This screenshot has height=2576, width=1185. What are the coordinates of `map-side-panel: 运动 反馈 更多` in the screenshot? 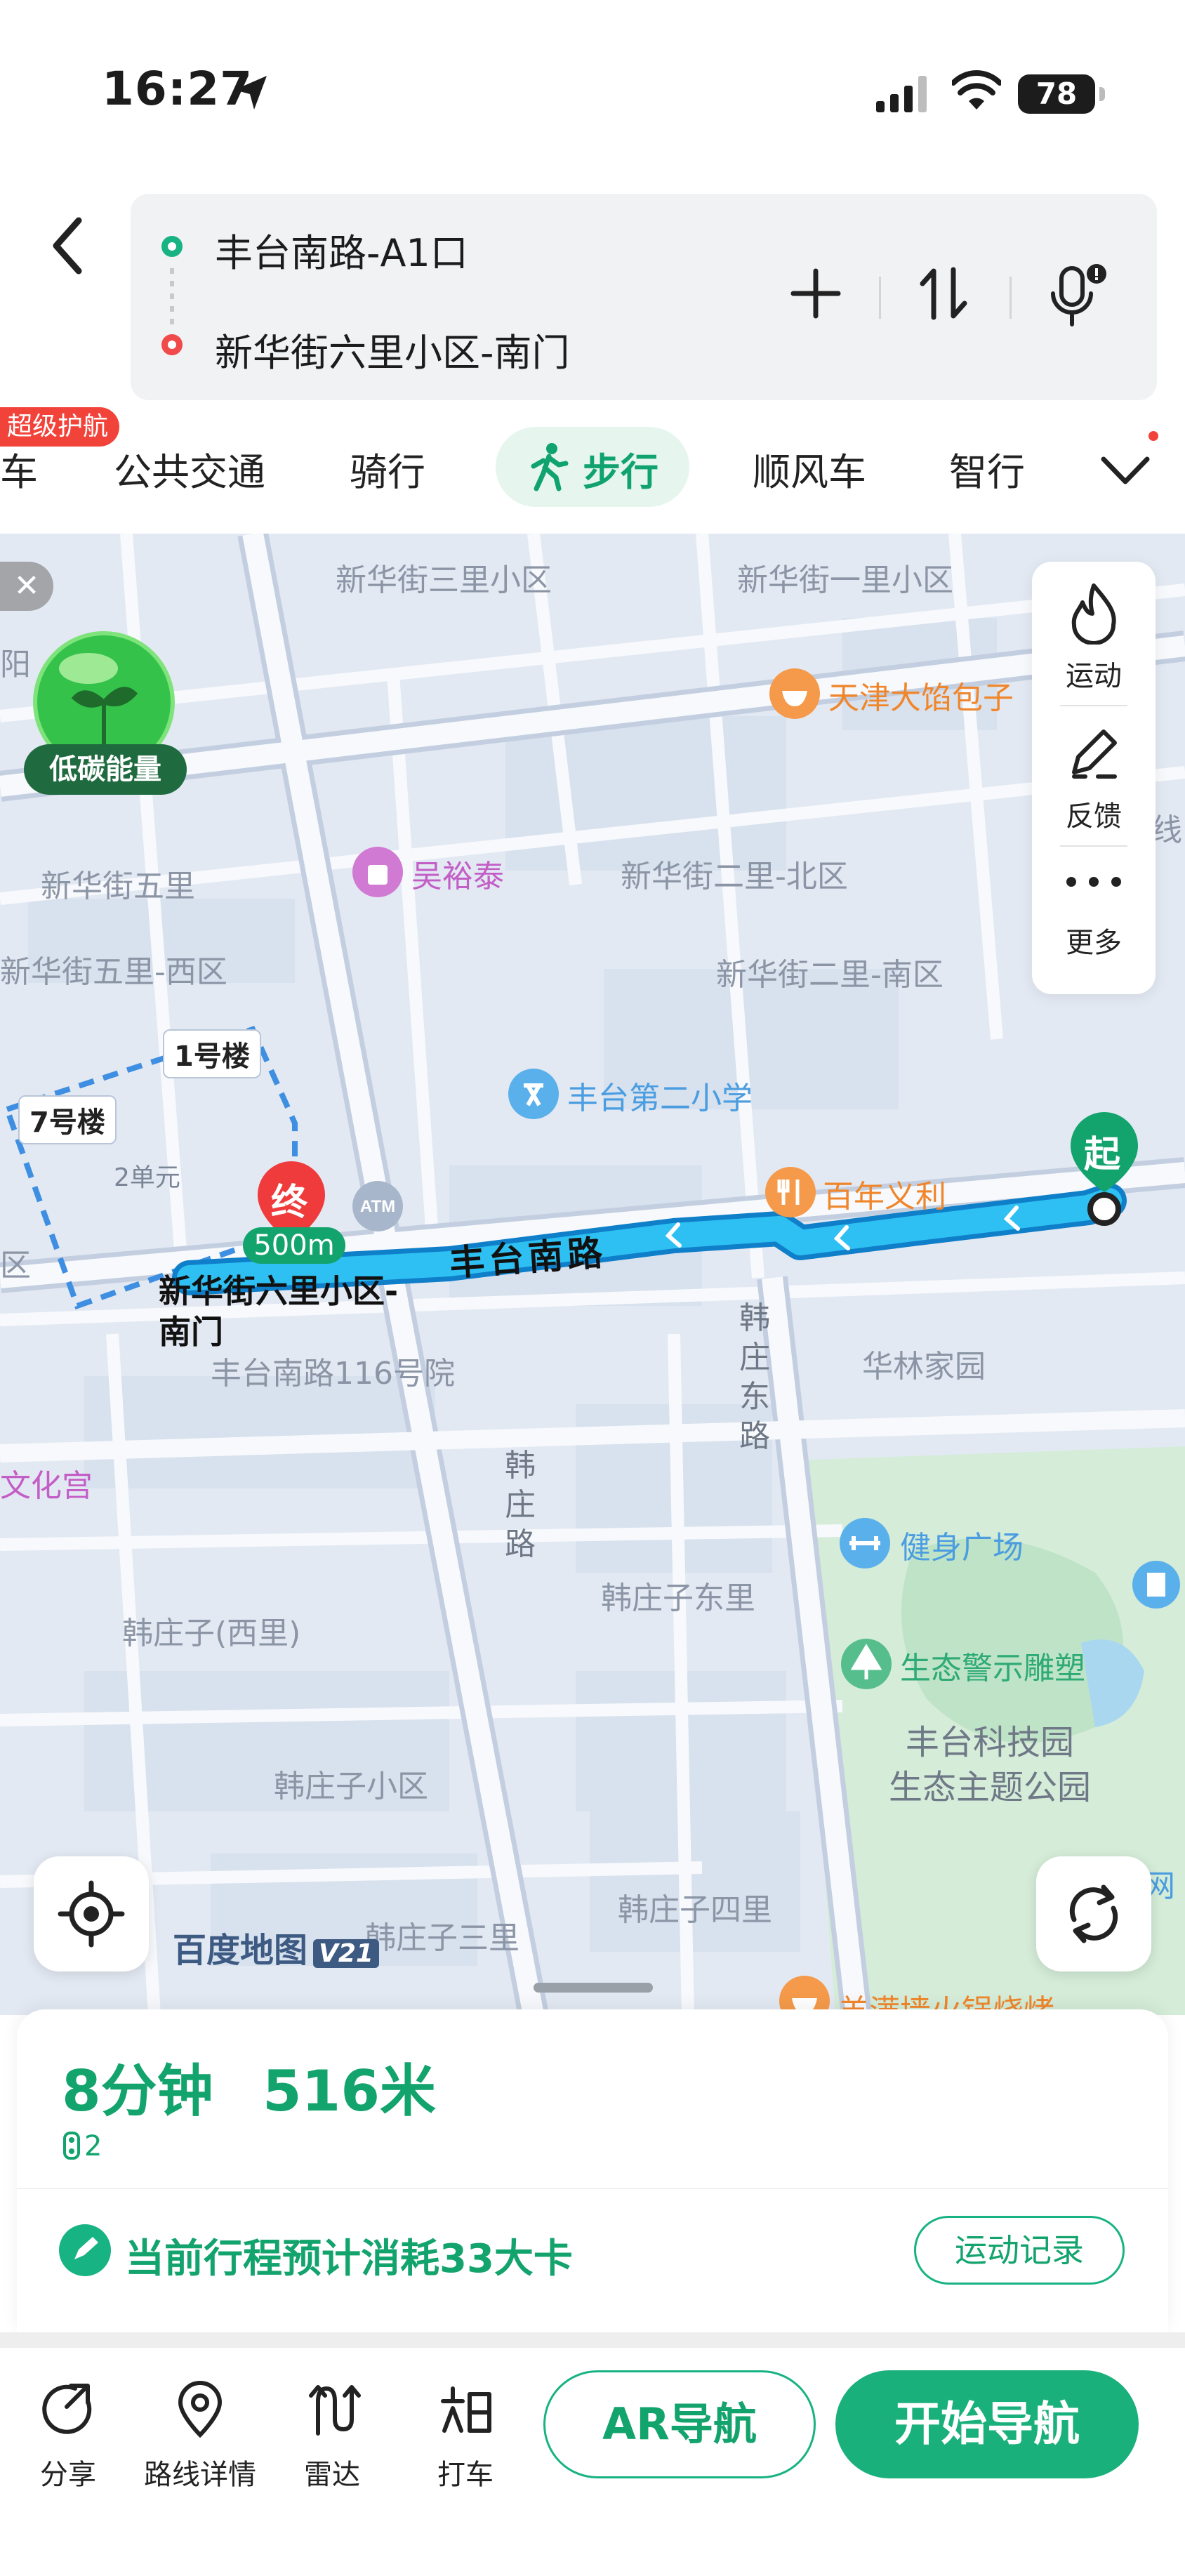 It's located at (1094, 778).